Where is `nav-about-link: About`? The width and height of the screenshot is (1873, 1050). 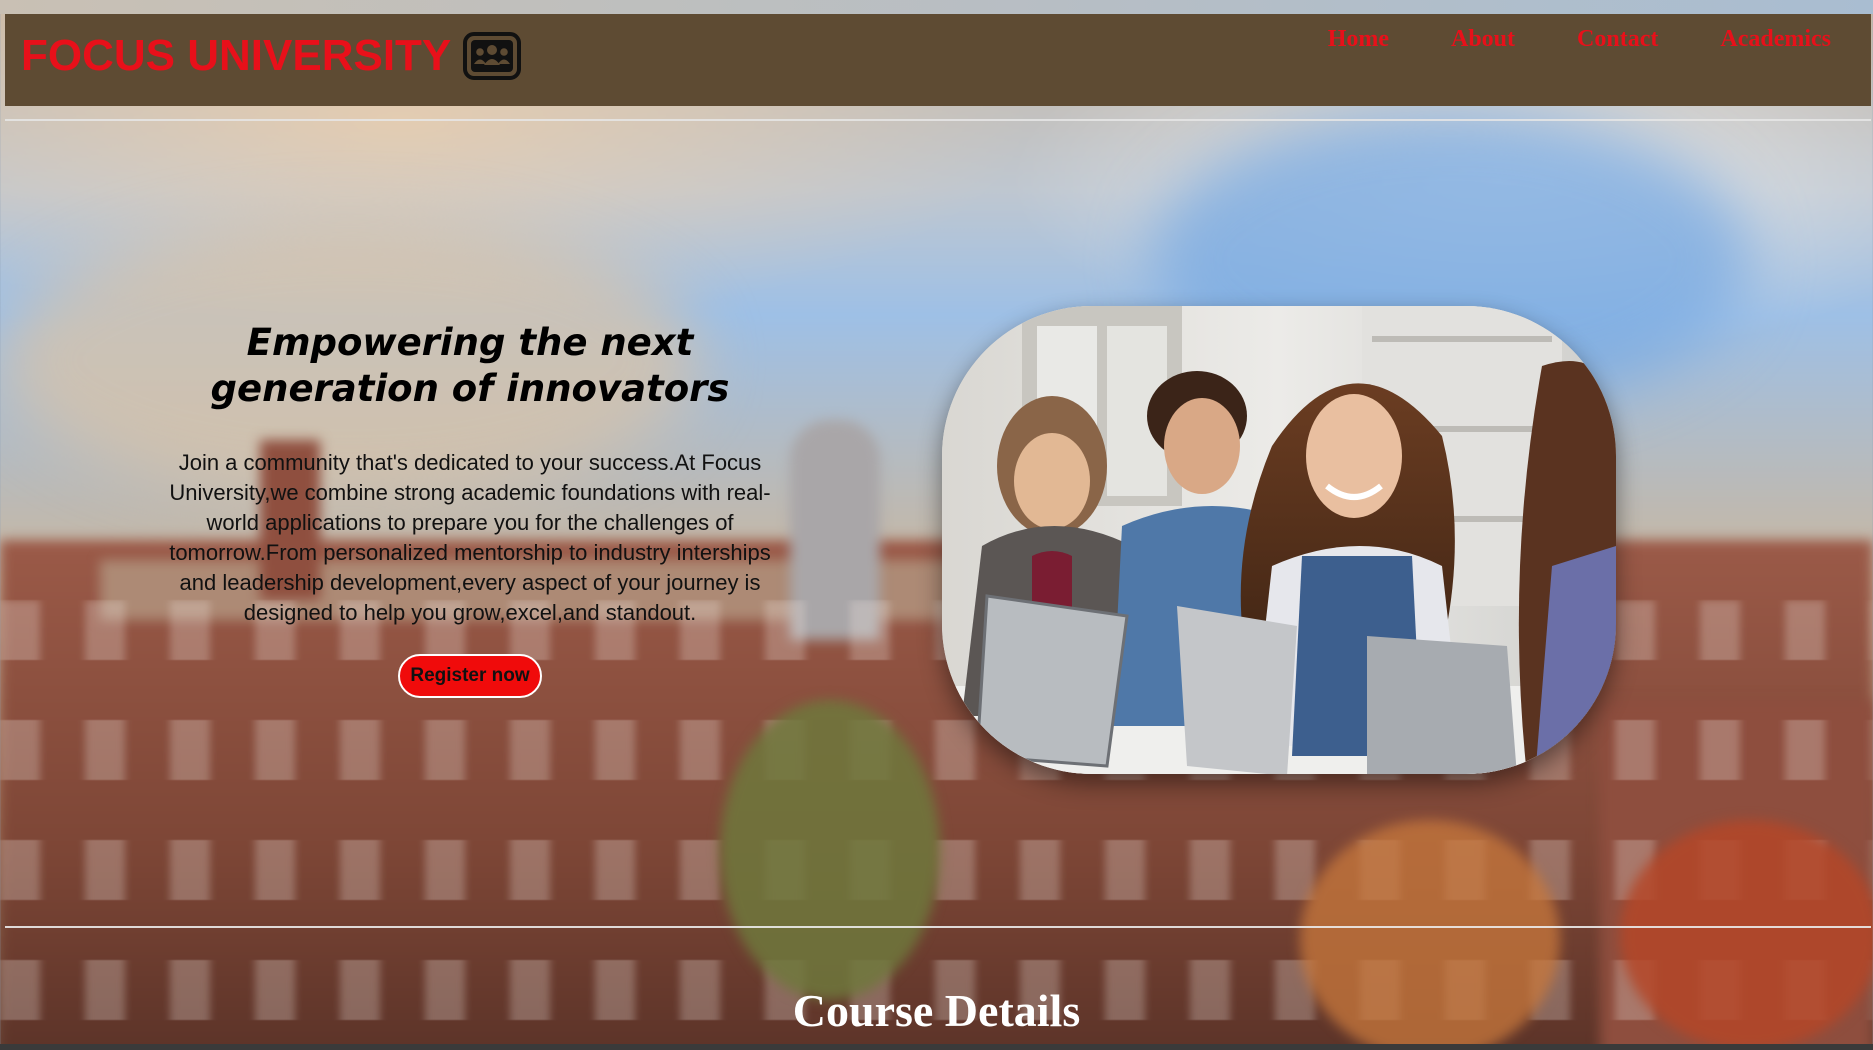 nav-about-link: About is located at coordinates (1483, 39).